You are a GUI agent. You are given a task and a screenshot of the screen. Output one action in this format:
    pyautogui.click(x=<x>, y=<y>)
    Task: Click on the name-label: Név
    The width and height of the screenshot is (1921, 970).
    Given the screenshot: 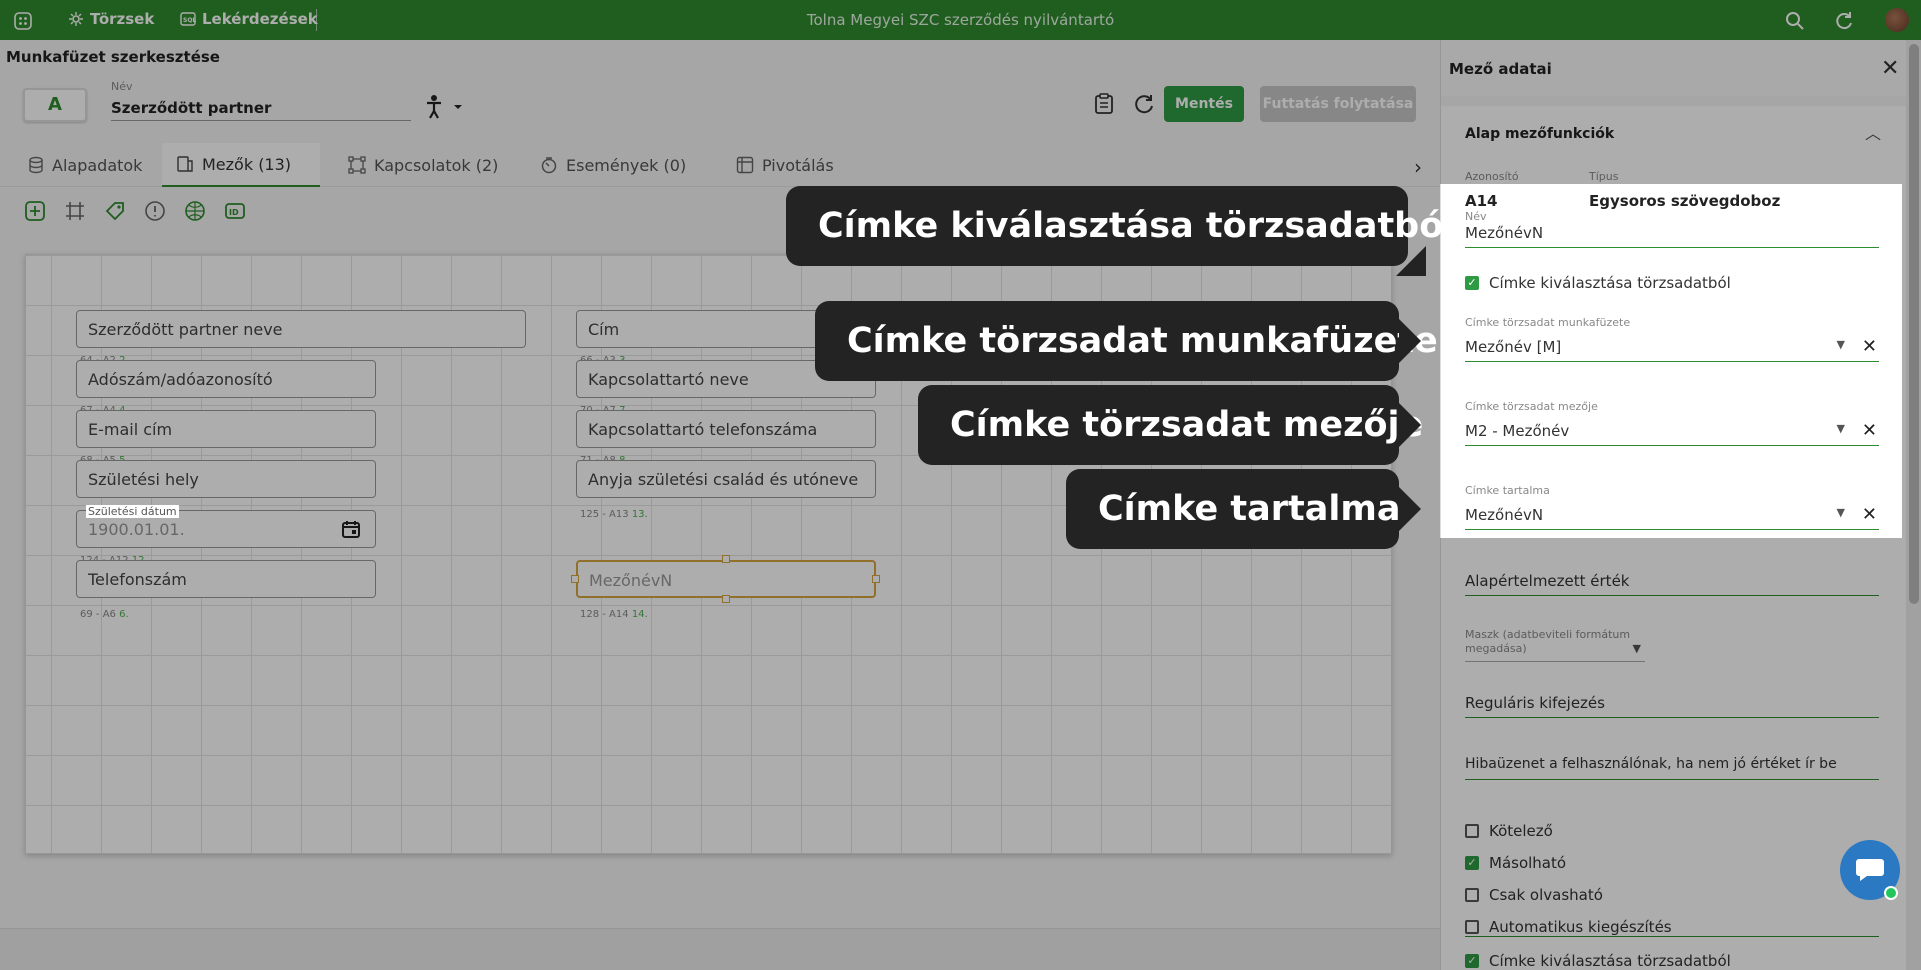 What is the action you would take?
    pyautogui.click(x=1476, y=216)
    